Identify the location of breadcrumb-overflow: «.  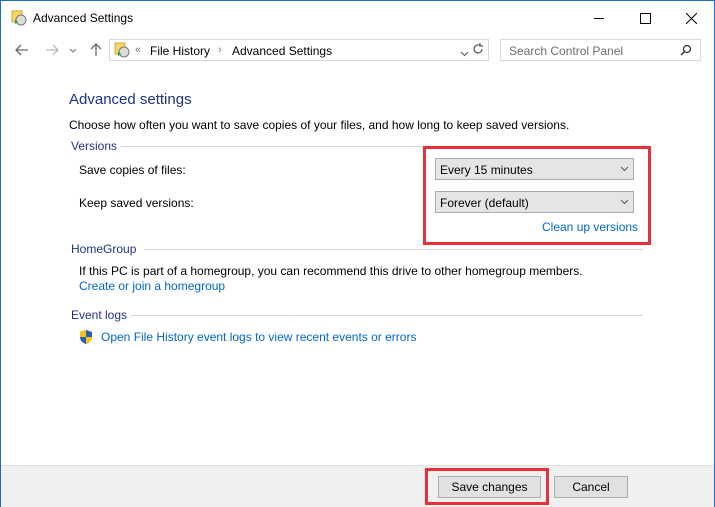
(138, 50).